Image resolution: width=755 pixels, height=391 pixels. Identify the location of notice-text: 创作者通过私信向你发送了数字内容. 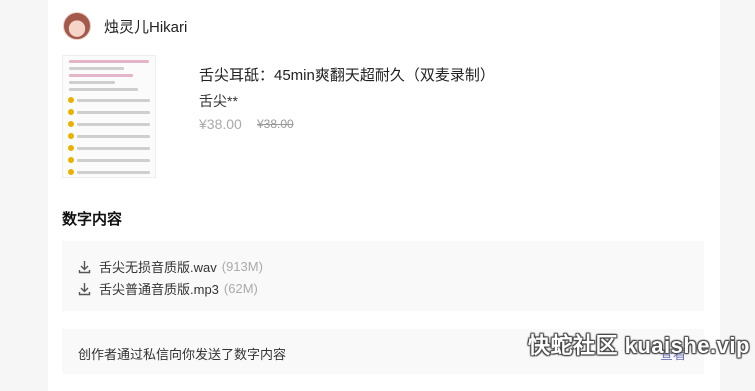
(182, 354).